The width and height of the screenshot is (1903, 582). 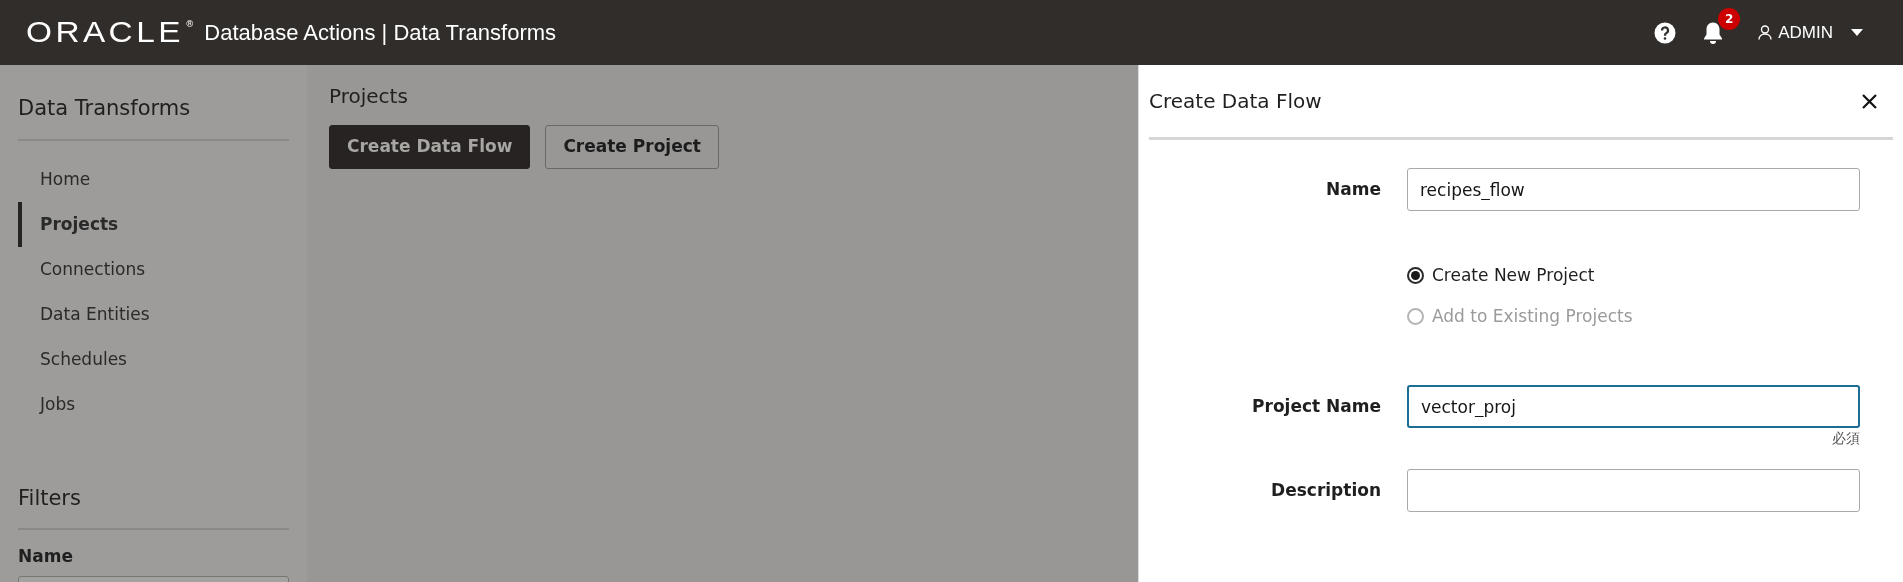 I want to click on sidebar-item: Home, so click(x=153, y=179).